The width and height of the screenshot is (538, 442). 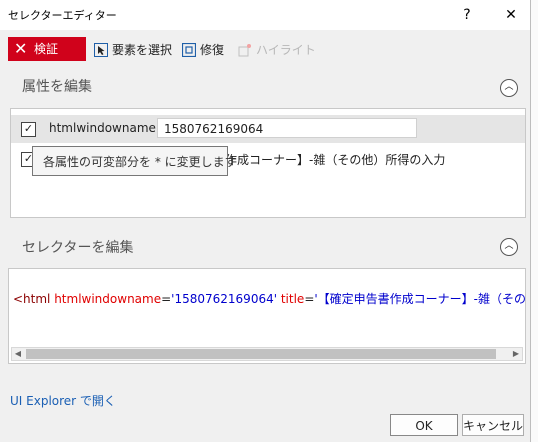 What do you see at coordinates (142, 50) in the screenshot?
I see `select-element-label: 要素を選択` at bounding box center [142, 50].